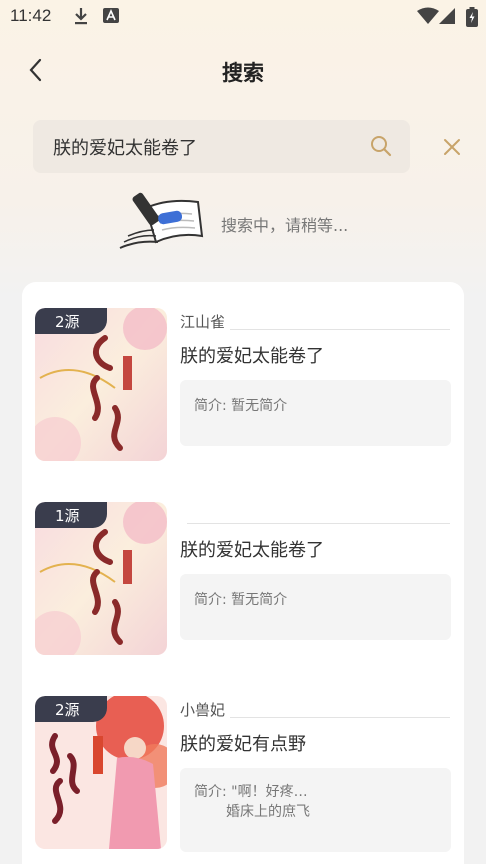 The height and width of the screenshot is (864, 486). I want to click on book-intro-text-line2: 婚床上的庶飞, so click(268, 812).